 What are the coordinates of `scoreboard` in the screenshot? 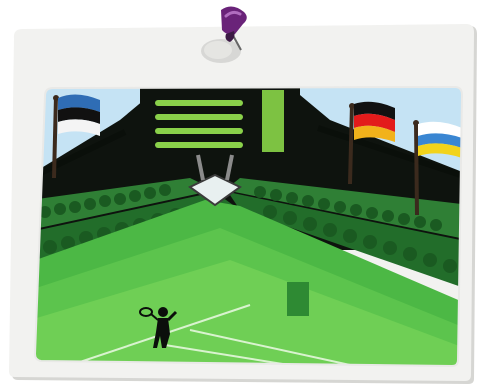 It's located at (220, 124).